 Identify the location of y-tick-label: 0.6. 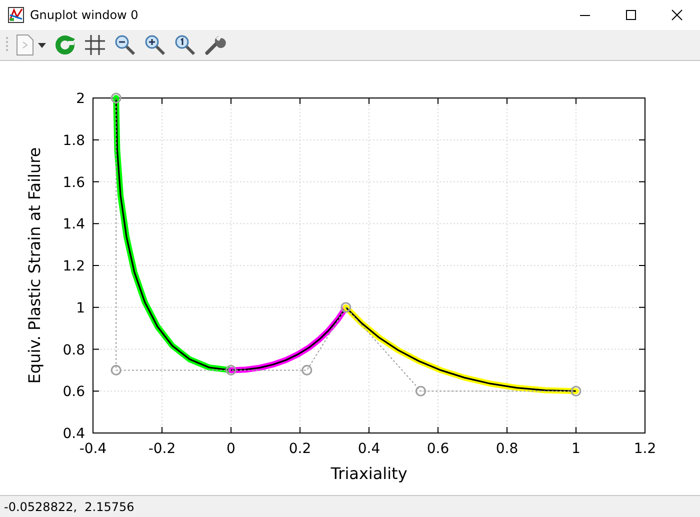
(73, 392).